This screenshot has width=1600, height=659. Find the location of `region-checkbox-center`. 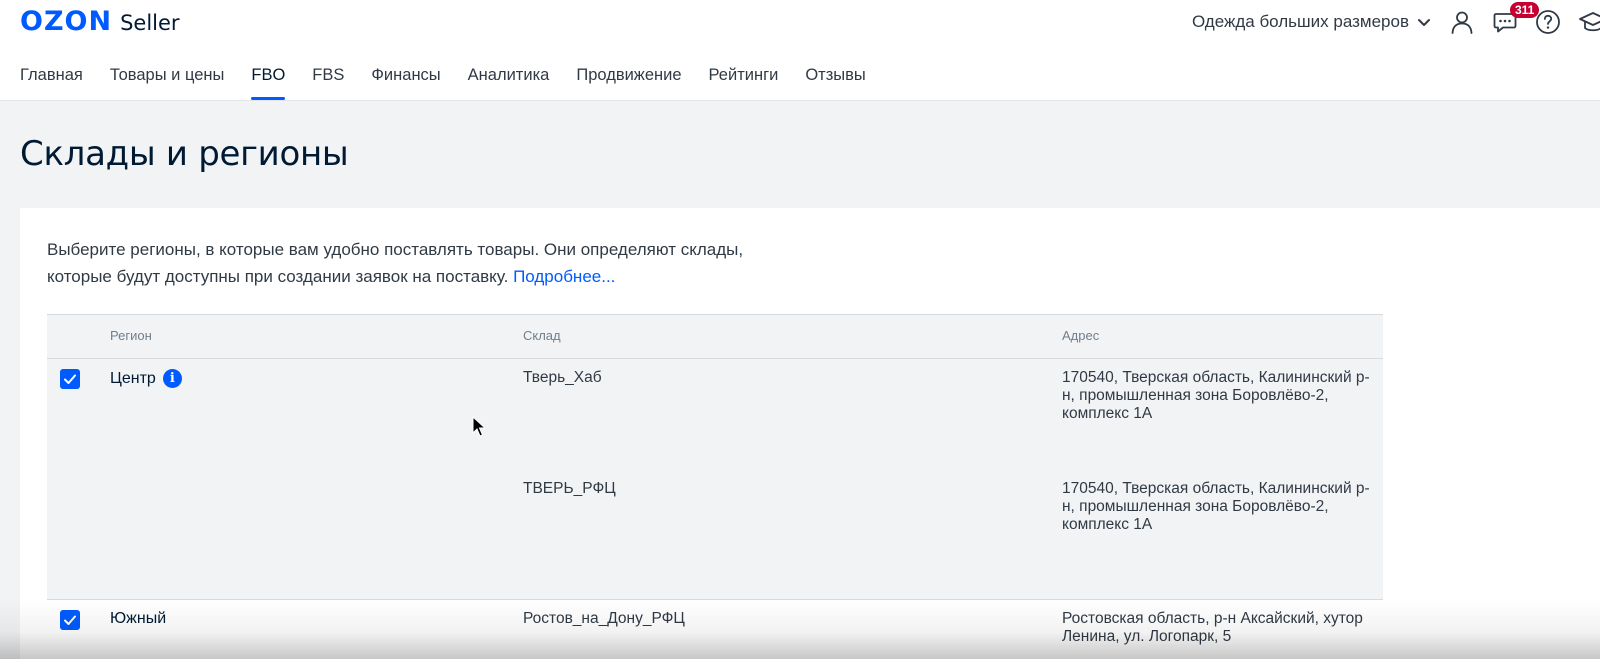

region-checkbox-center is located at coordinates (70, 379).